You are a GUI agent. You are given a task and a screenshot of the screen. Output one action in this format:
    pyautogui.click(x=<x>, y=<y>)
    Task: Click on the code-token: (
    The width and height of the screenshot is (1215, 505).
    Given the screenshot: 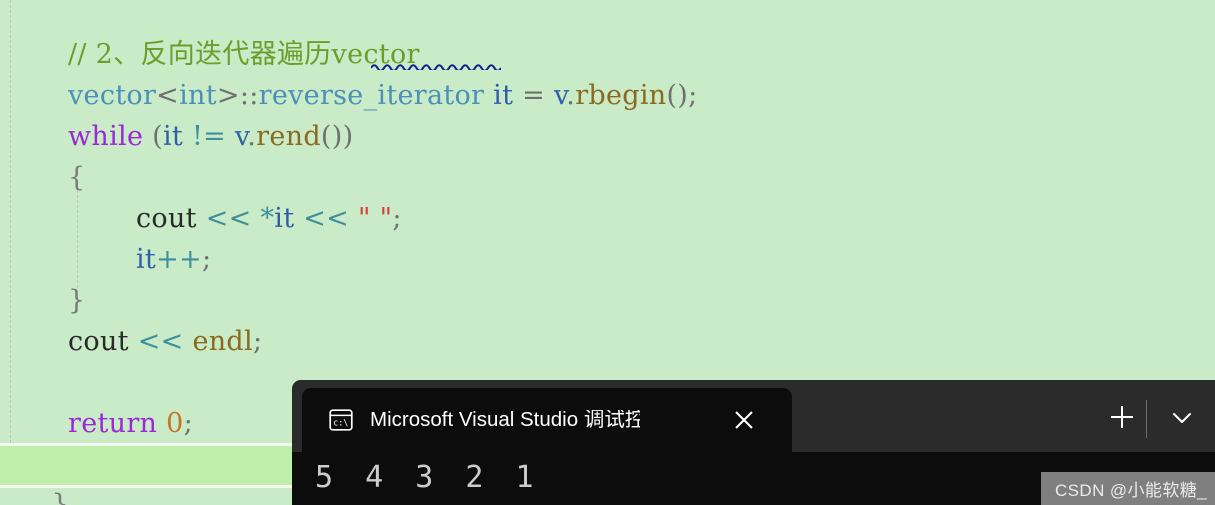 What is the action you would take?
    pyautogui.click(x=153, y=136)
    